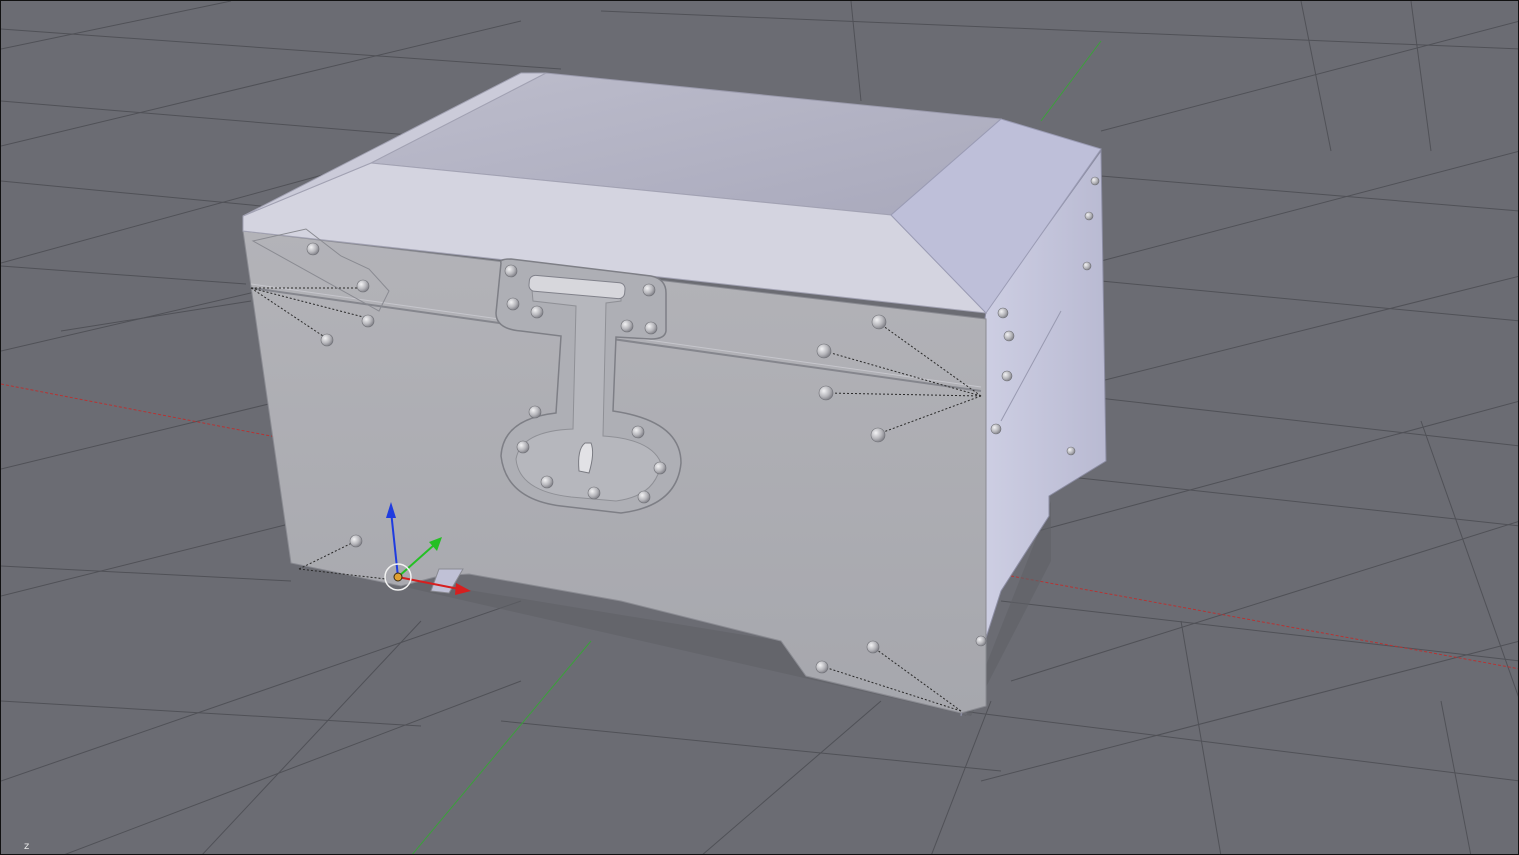 The height and width of the screenshot is (855, 1519). What do you see at coordinates (27, 846) in the screenshot?
I see `axis-corner-label: z` at bounding box center [27, 846].